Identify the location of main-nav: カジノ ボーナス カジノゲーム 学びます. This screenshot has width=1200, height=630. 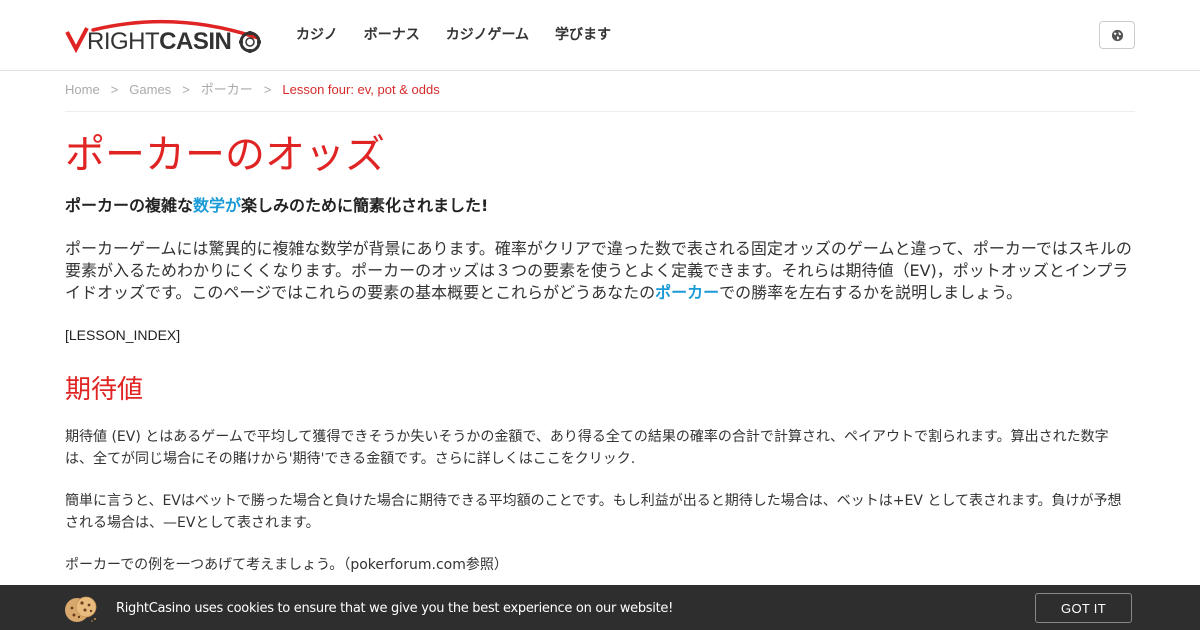
(453, 35).